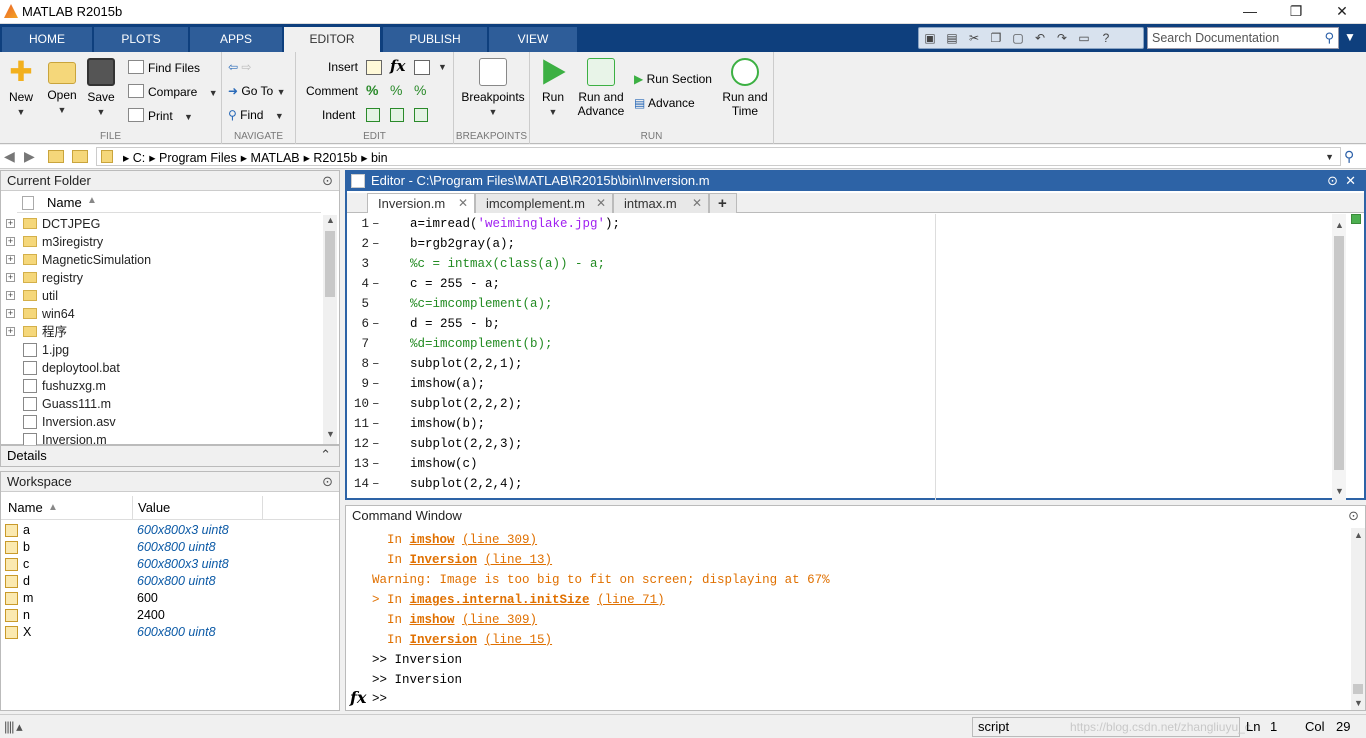 Image resolution: width=1366 pixels, height=738 pixels. What do you see at coordinates (379, 699) in the screenshot?
I see `command-prompt: >>` at bounding box center [379, 699].